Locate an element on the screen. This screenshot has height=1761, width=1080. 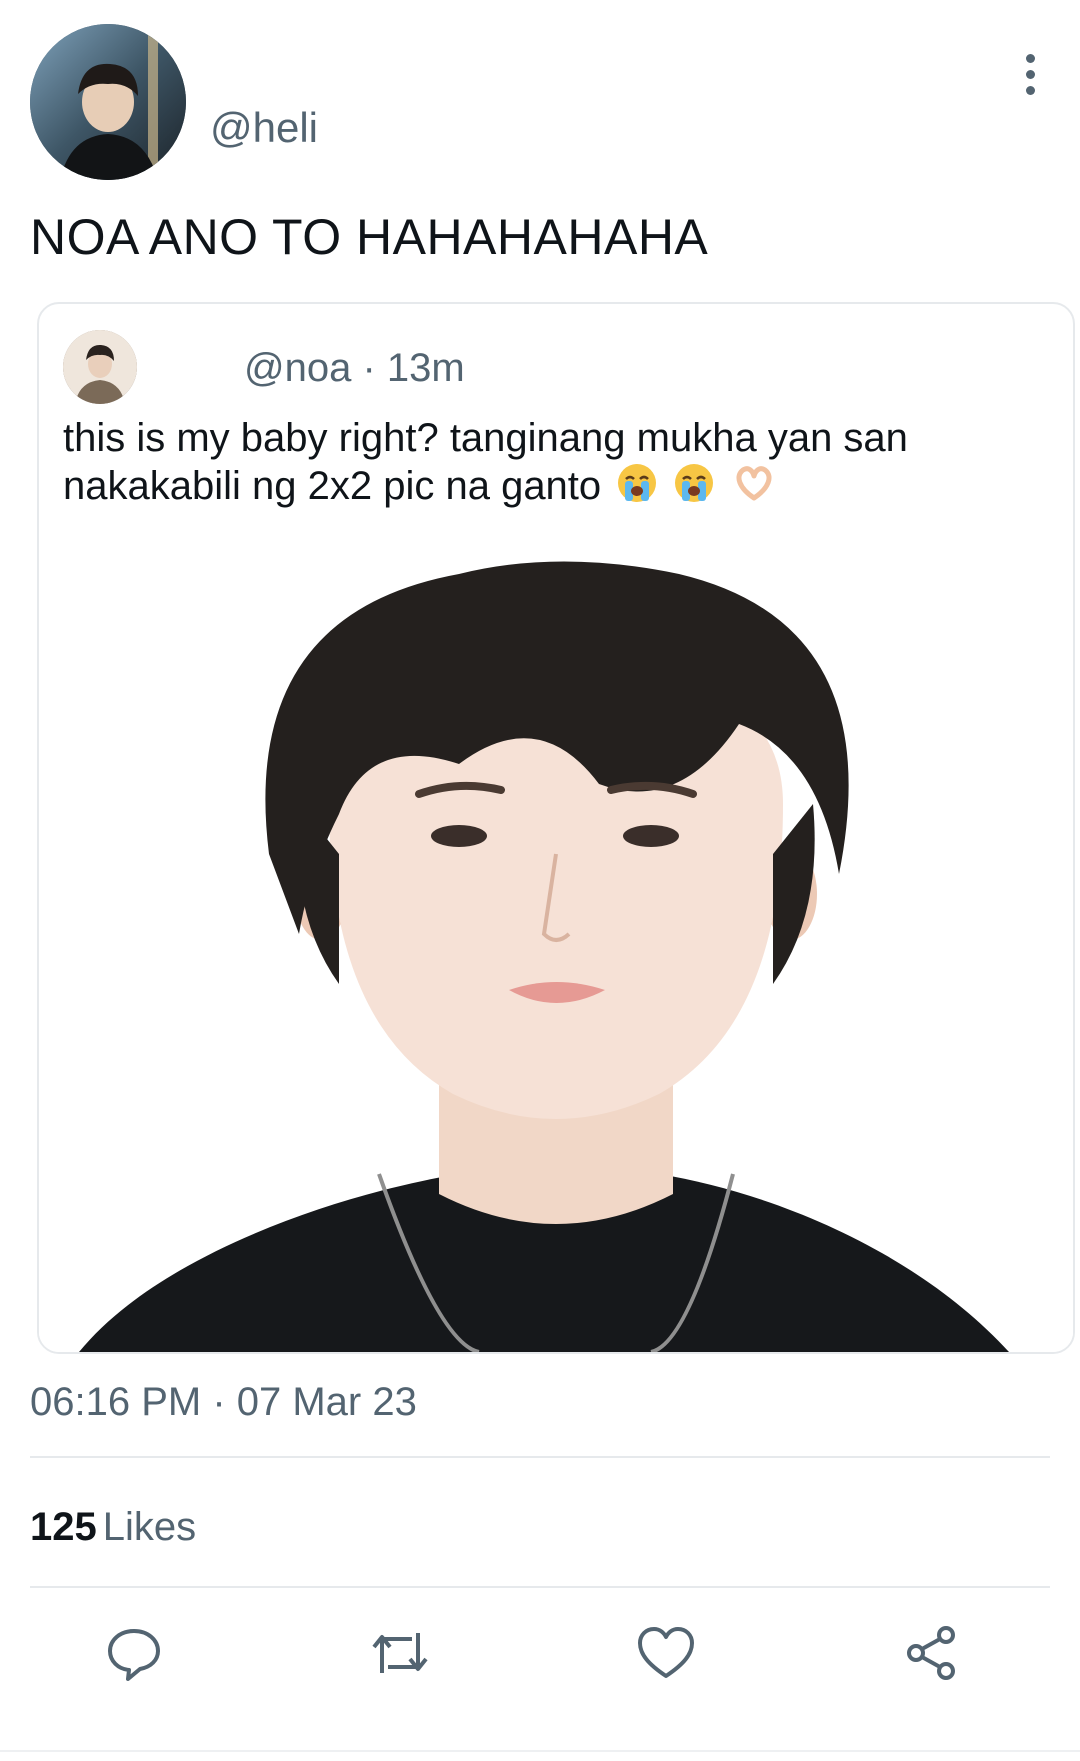
share-button is located at coordinates (932, 1653).